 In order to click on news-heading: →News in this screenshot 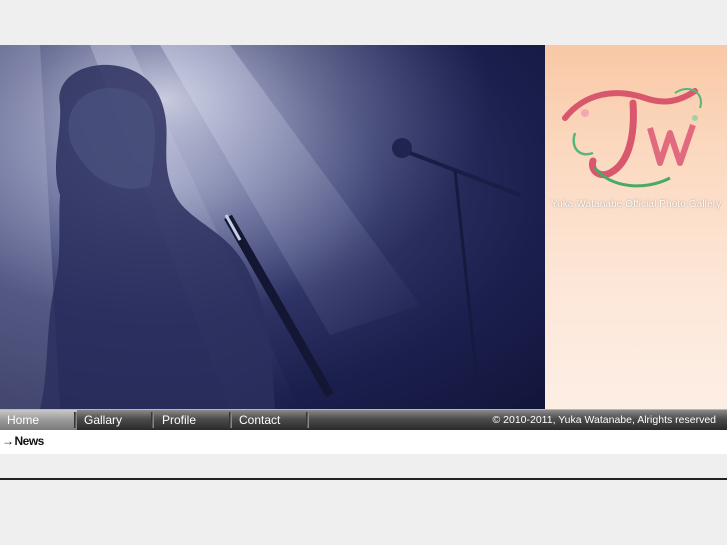, I will do `click(23, 441)`.